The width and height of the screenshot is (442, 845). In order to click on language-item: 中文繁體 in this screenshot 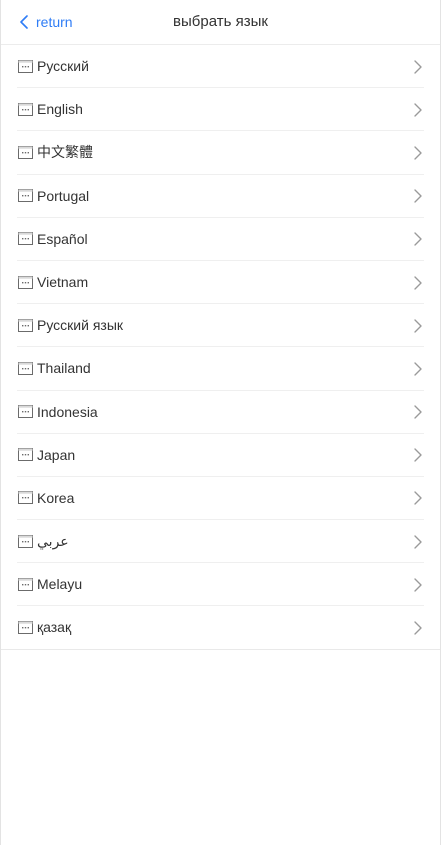, I will do `click(220, 153)`.